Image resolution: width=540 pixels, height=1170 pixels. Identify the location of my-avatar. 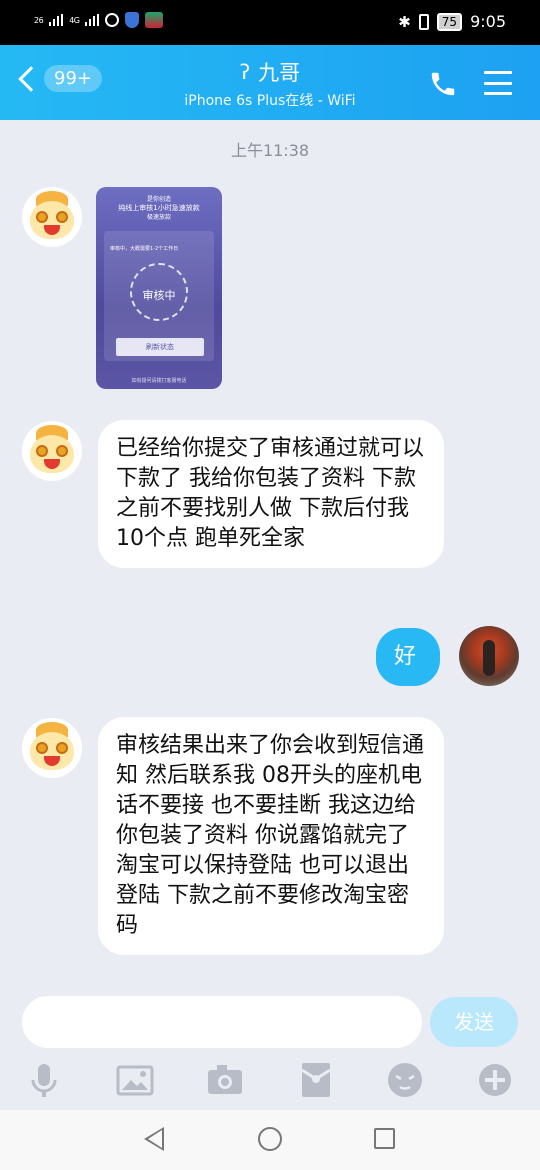
(489, 656).